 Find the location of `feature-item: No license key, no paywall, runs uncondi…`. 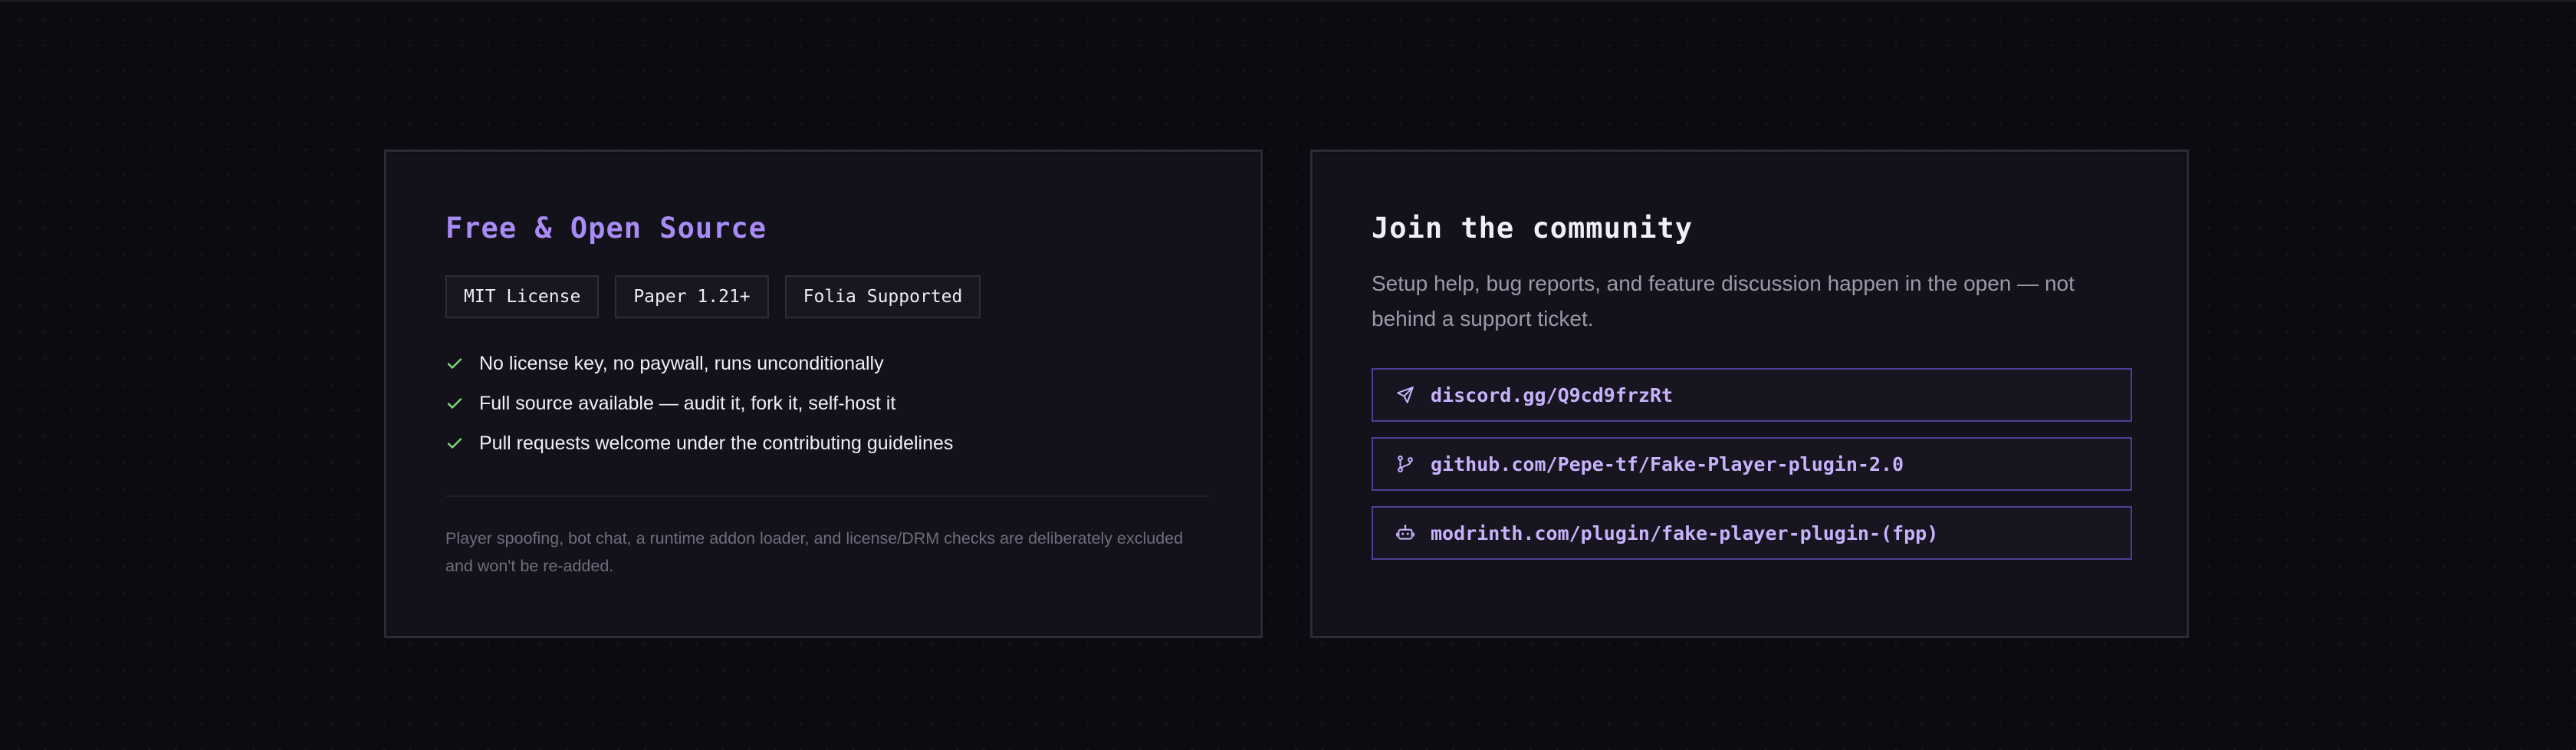

feature-item: No license key, no paywall, runs uncondi… is located at coordinates (699, 363).